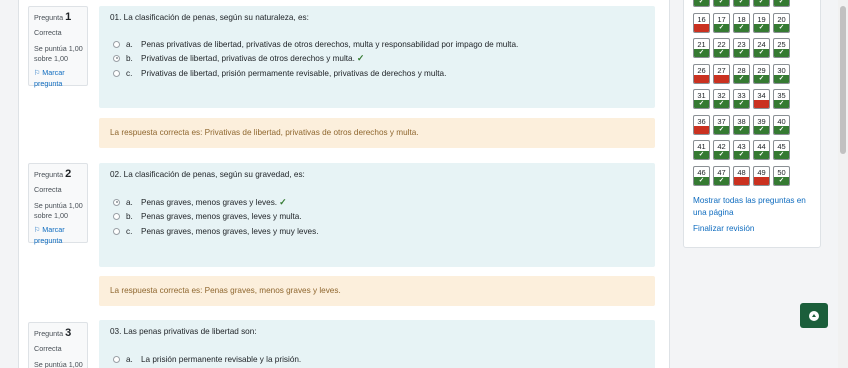 The image size is (848, 368). Describe the element at coordinates (701, 22) in the screenshot. I see `question-nav-button-16: 16` at that location.